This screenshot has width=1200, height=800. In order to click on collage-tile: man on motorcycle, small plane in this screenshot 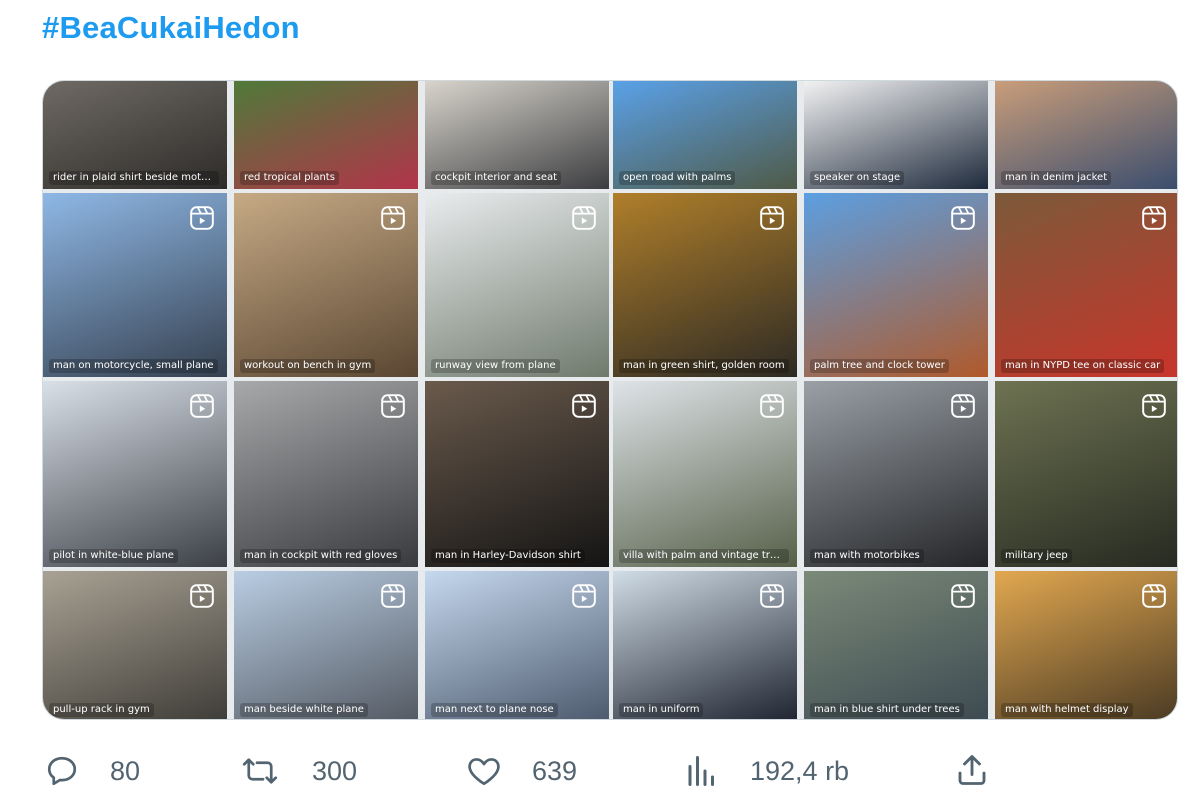, I will do `click(135, 285)`.